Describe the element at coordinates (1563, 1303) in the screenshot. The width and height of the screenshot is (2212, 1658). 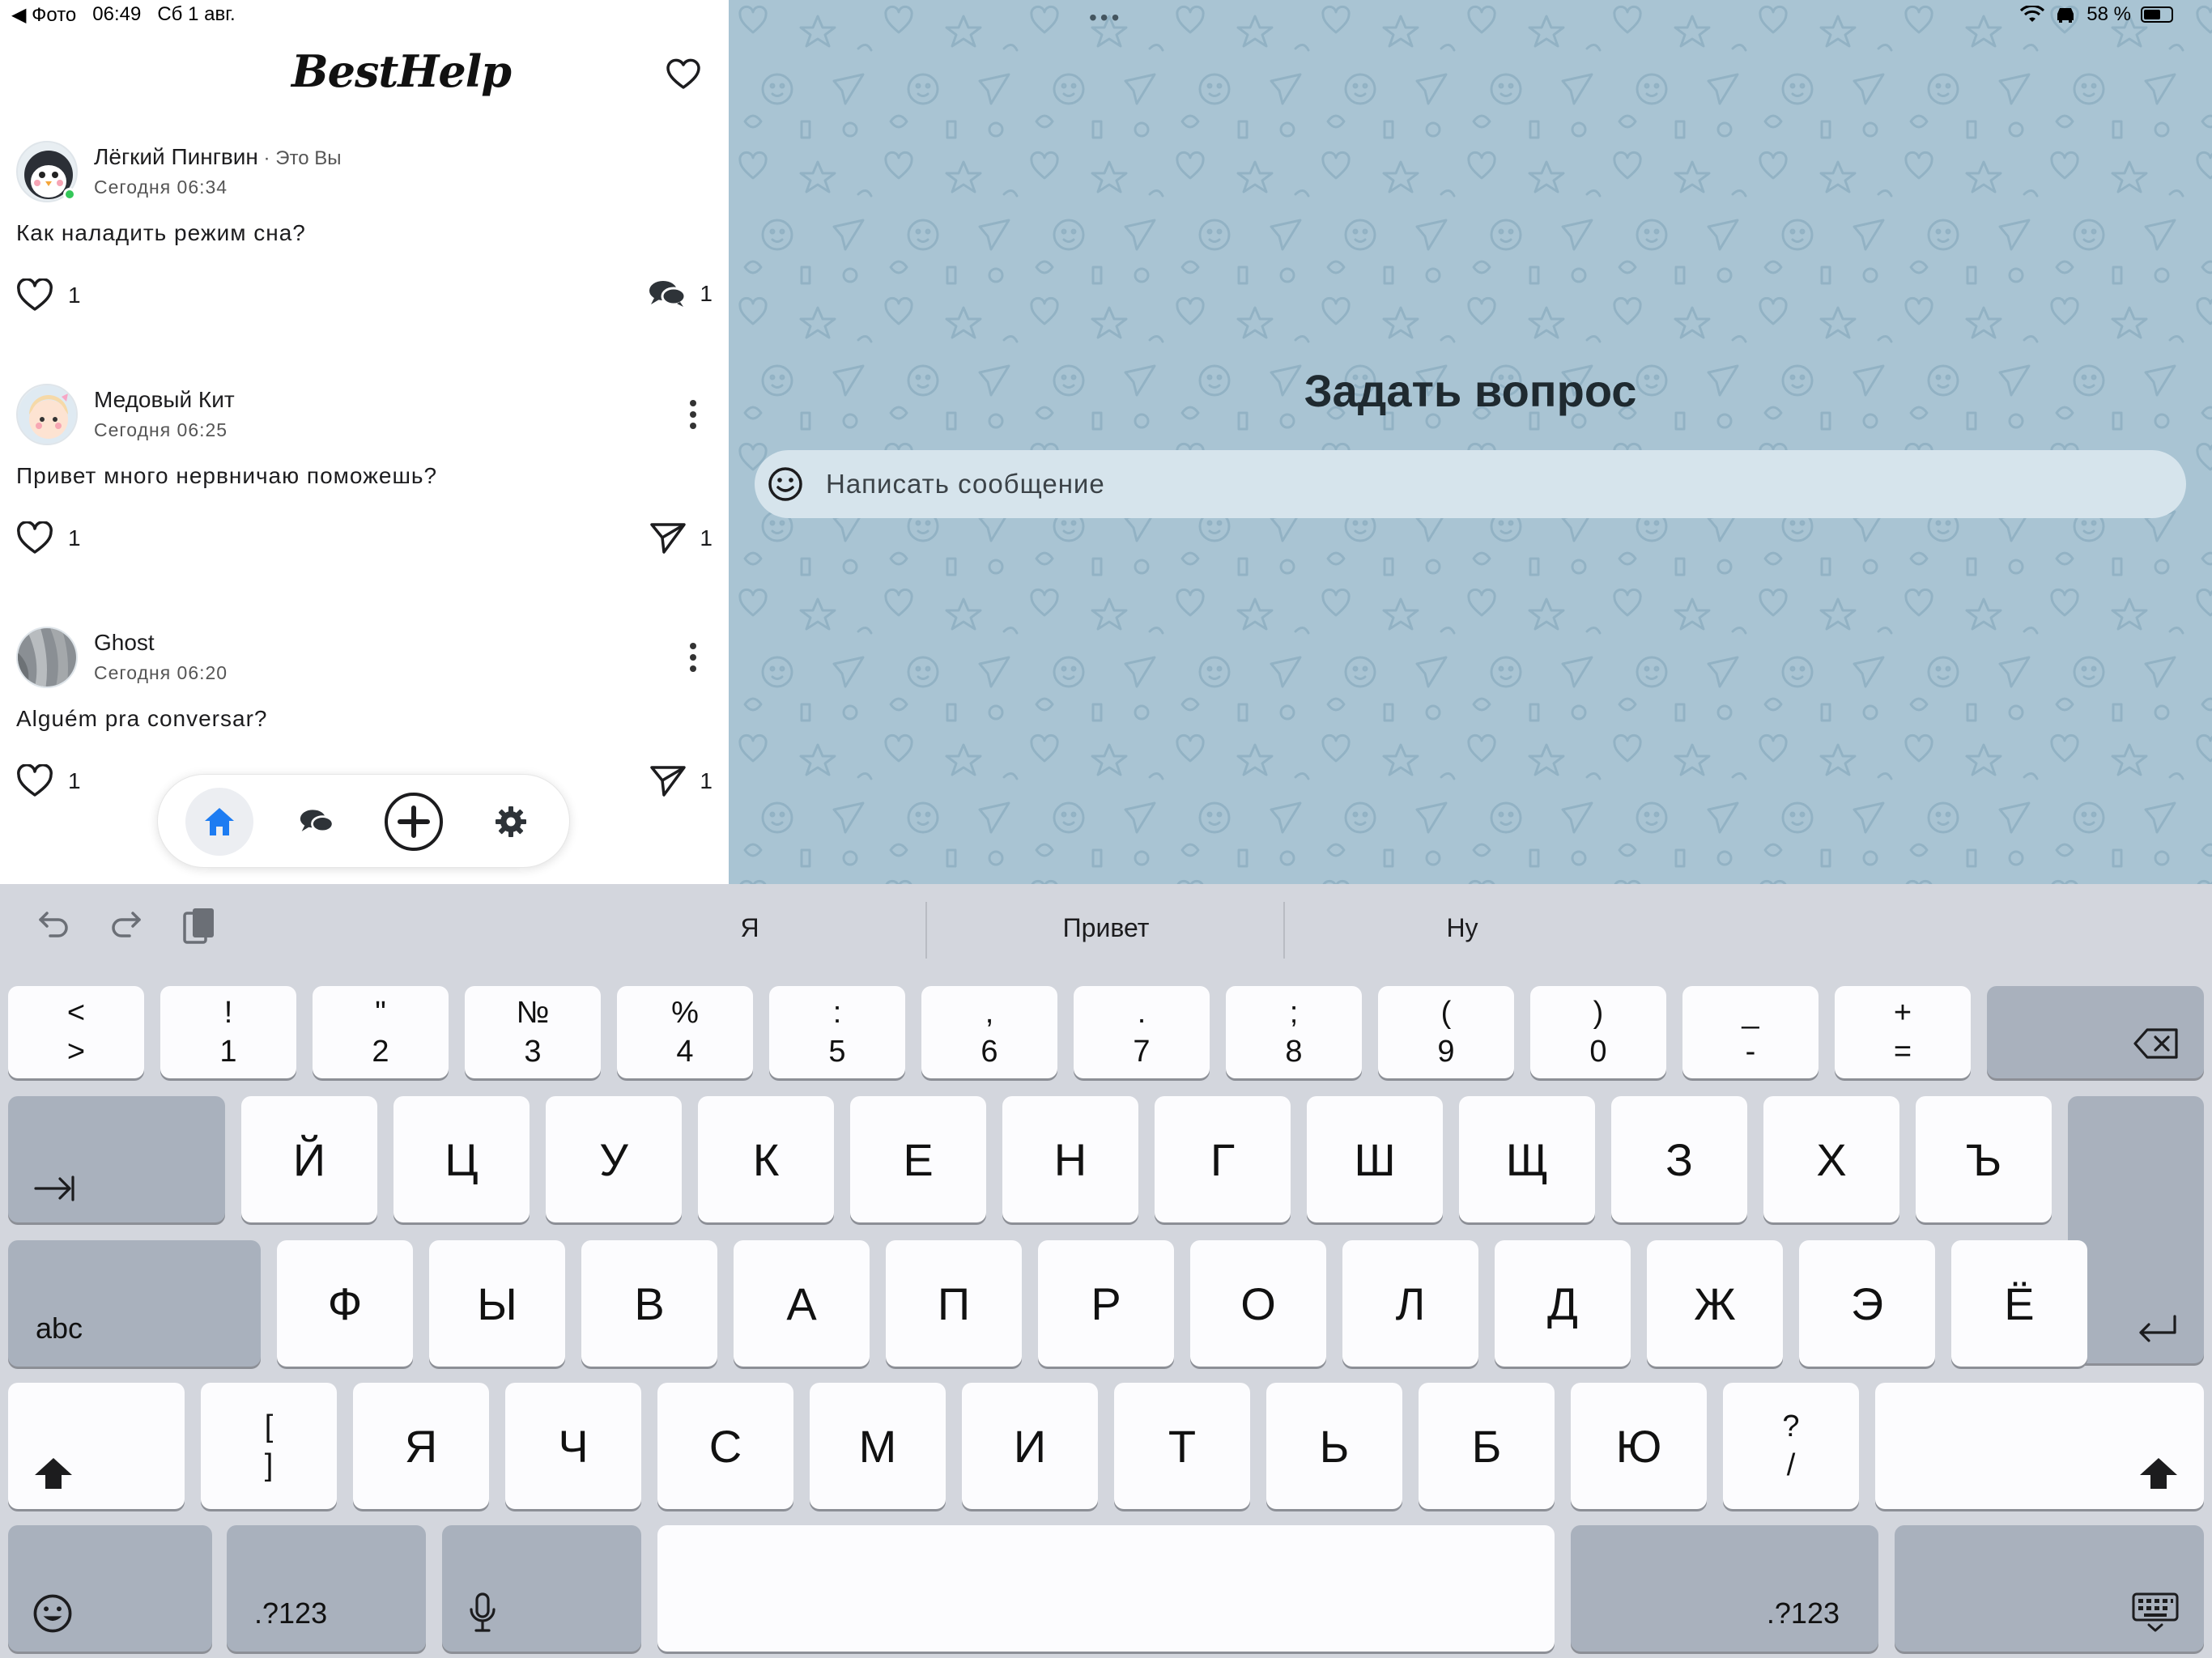
I see `key-letter: Д` at that location.